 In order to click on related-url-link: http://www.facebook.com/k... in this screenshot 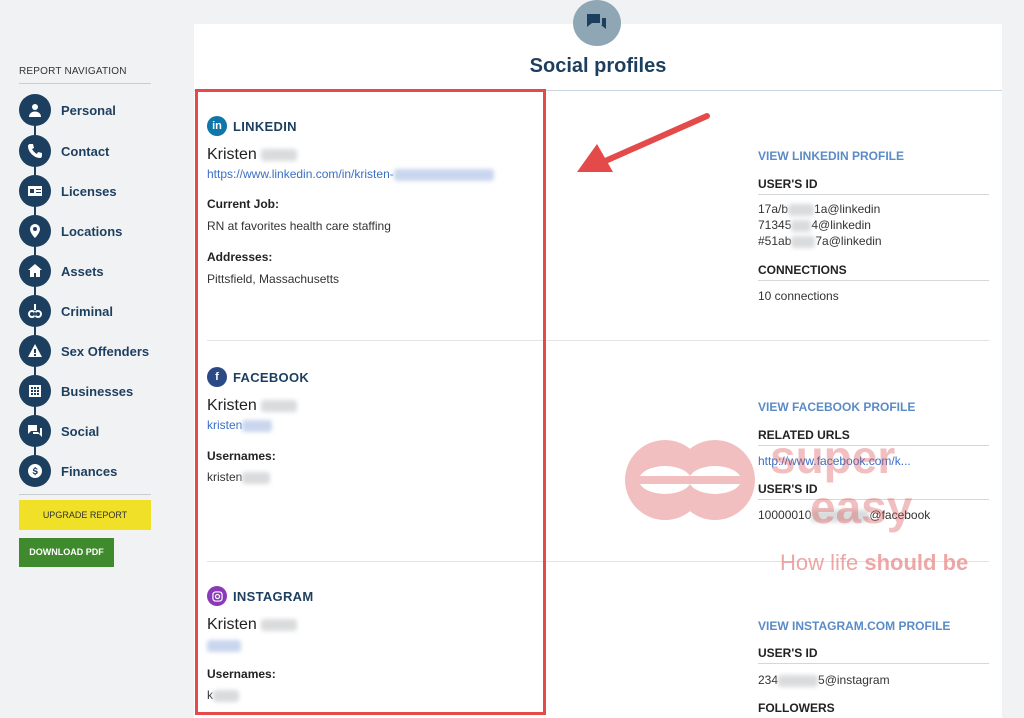, I will do `click(834, 461)`.